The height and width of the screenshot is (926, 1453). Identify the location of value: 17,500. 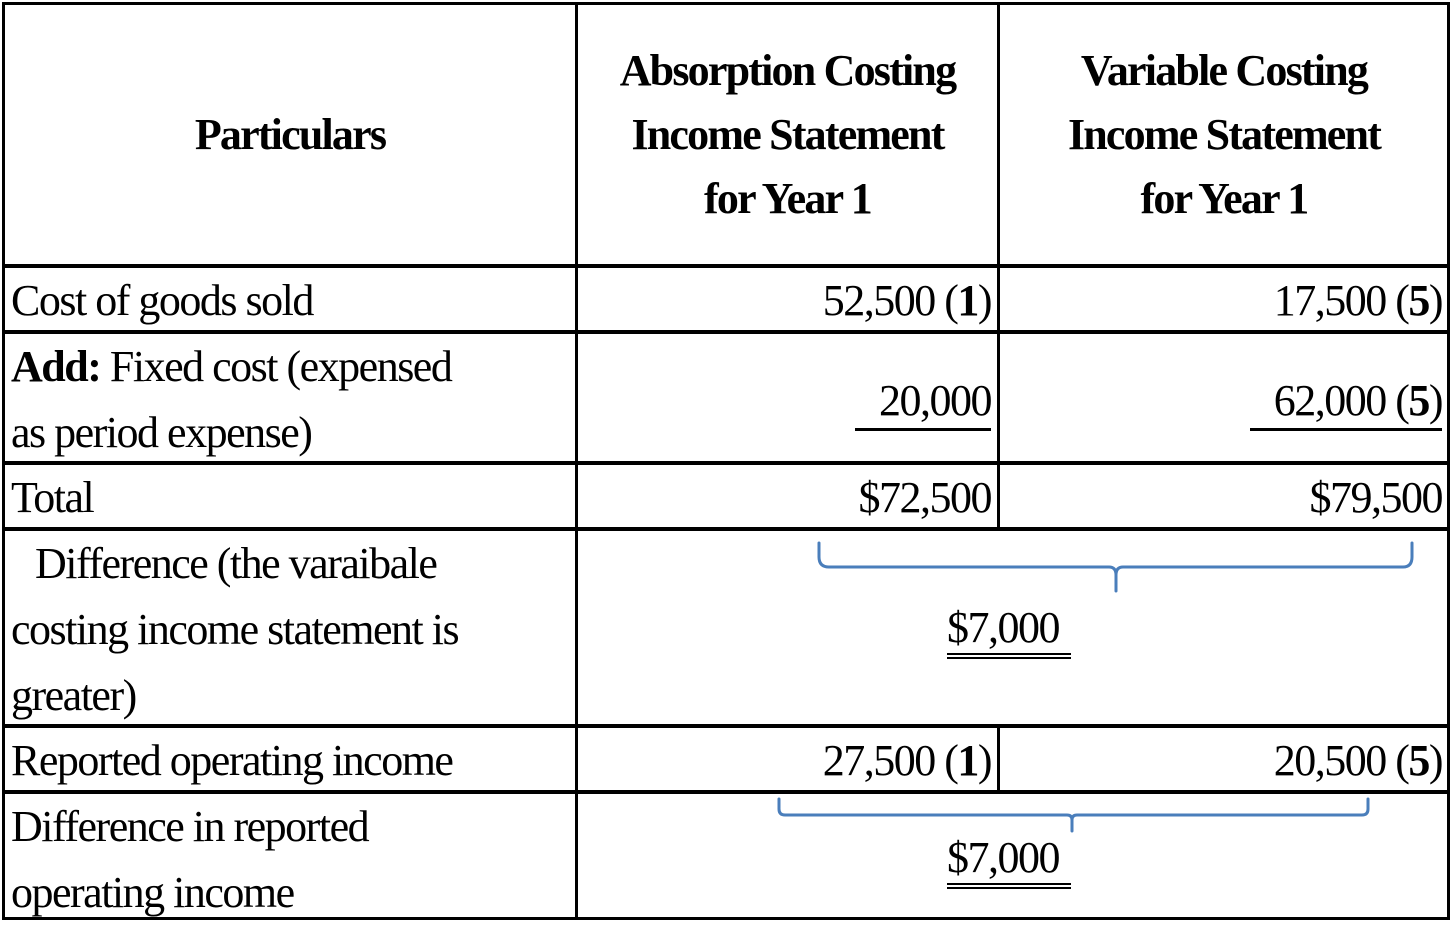
(1330, 300).